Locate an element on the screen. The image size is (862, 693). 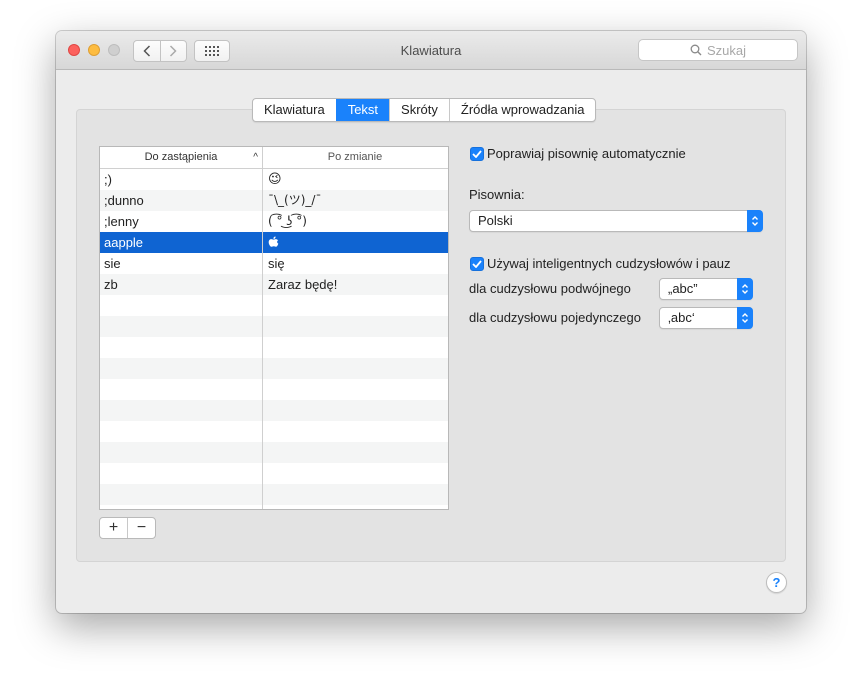
tab-input-sources: Źródła wprowadzania is located at coordinates (522, 110).